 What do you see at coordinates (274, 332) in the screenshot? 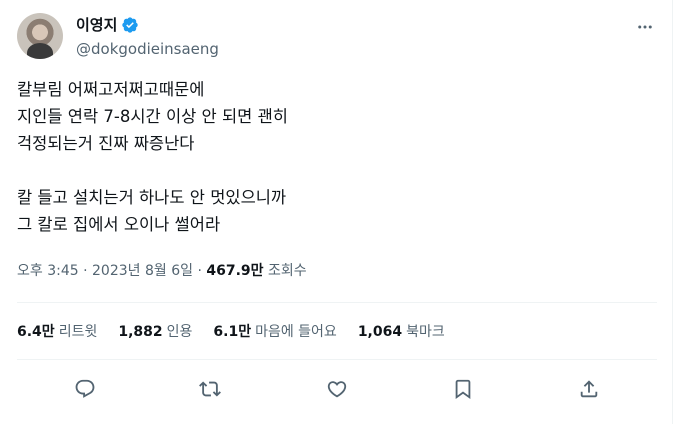
I see `stat-likes: 6.1만 마음에 들어요` at bounding box center [274, 332].